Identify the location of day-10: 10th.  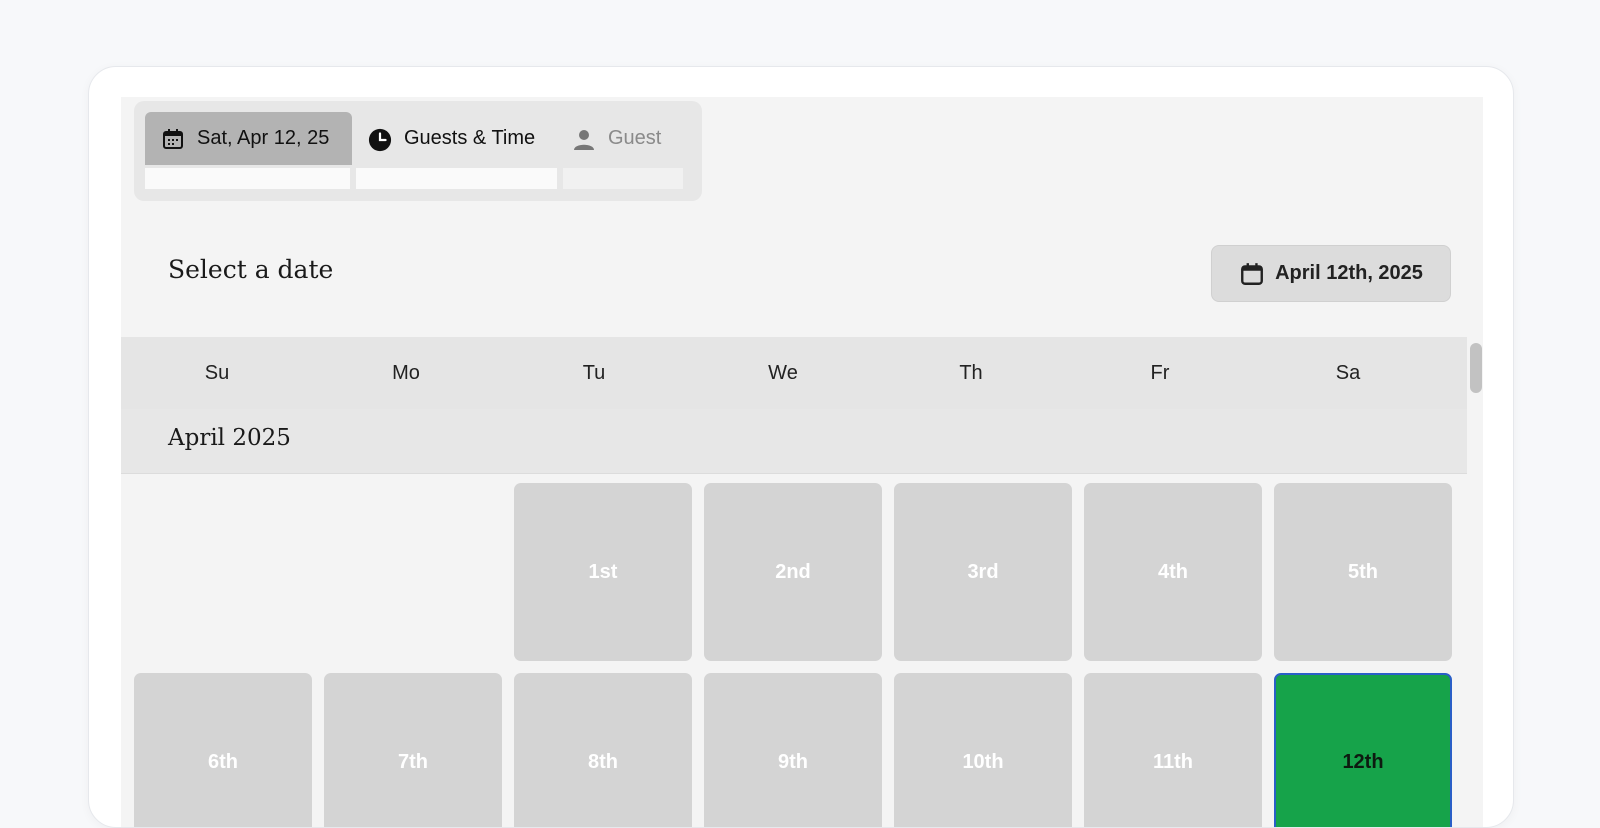
(983, 750).